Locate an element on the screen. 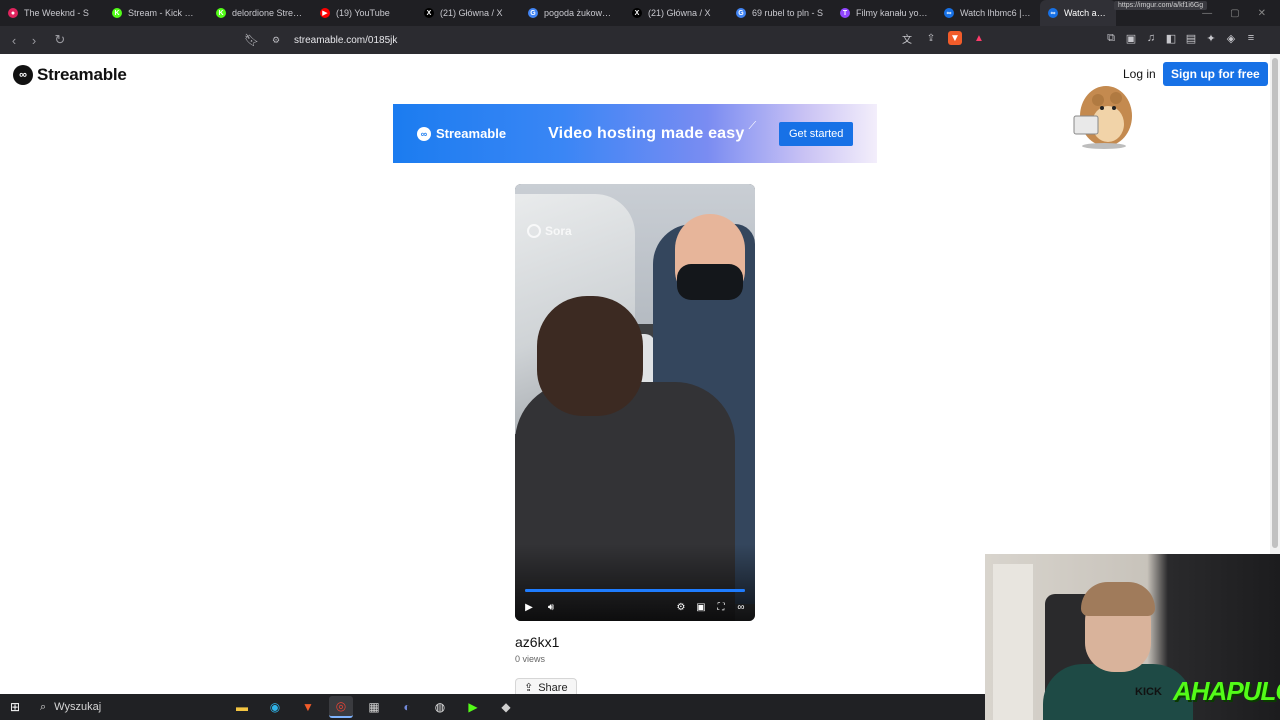 This screenshot has height=720, width=1280. tab-title: Stream - Kick Dashb is located at coordinates (164, 13).